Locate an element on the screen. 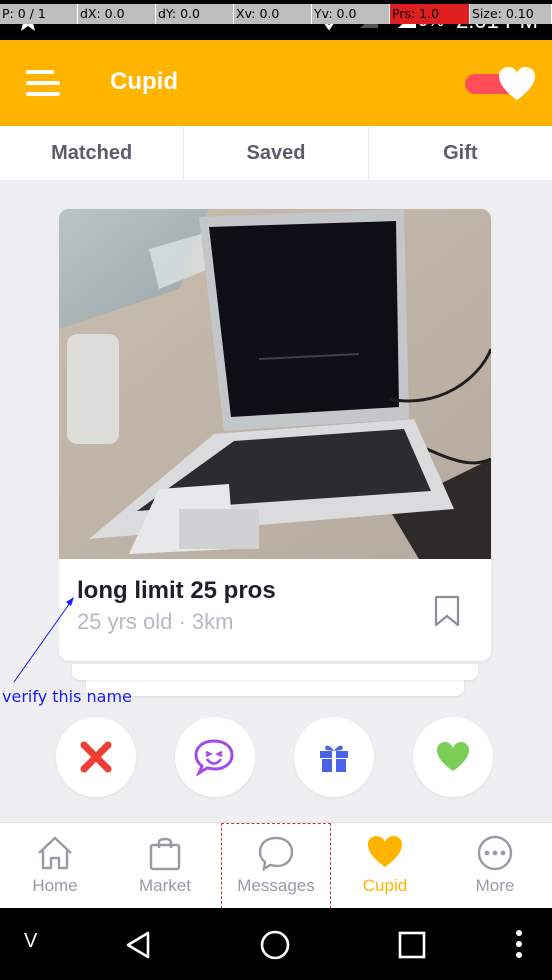 This screenshot has height=980, width=552. back-icon is located at coordinates (139, 945).